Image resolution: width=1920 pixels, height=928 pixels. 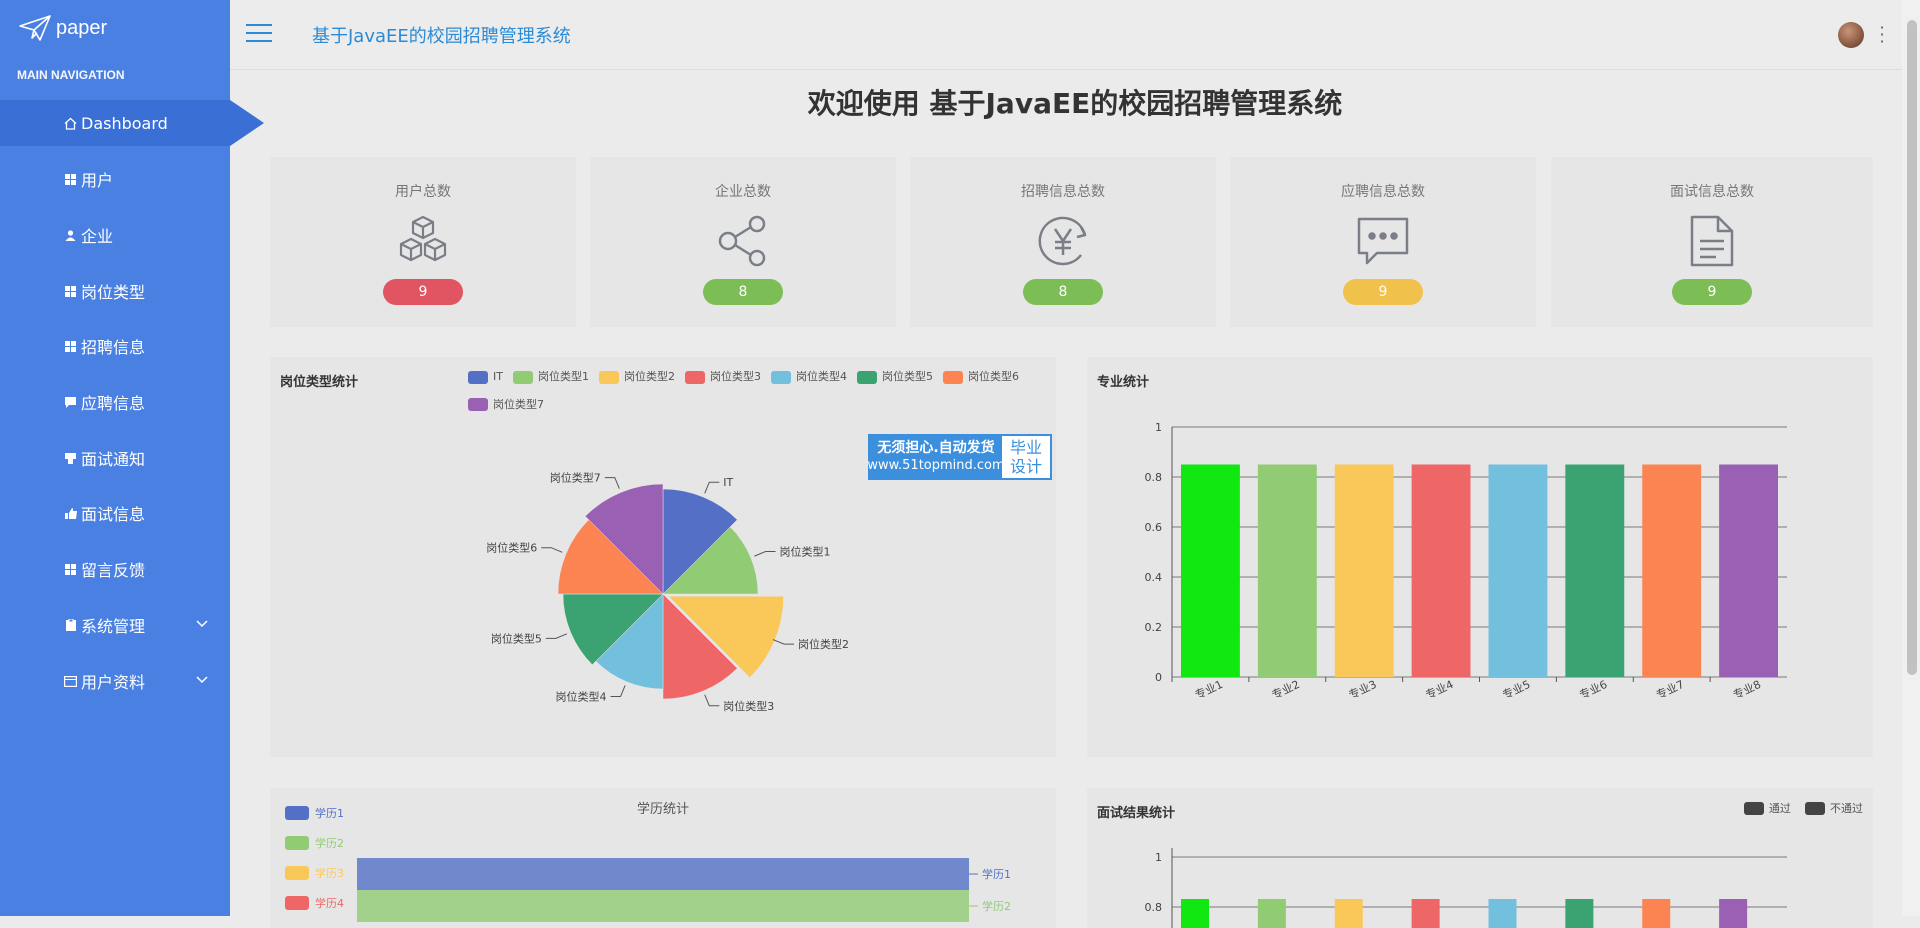 I want to click on more-options-icon: · · ·, so click(x=1882, y=35).